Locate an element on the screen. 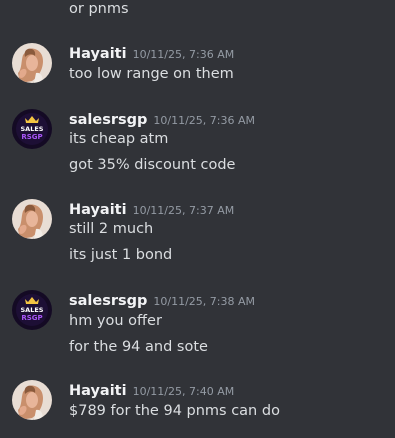  message-header: Hayaiti 10/11/25, 7:37 AM is located at coordinates (151, 209).